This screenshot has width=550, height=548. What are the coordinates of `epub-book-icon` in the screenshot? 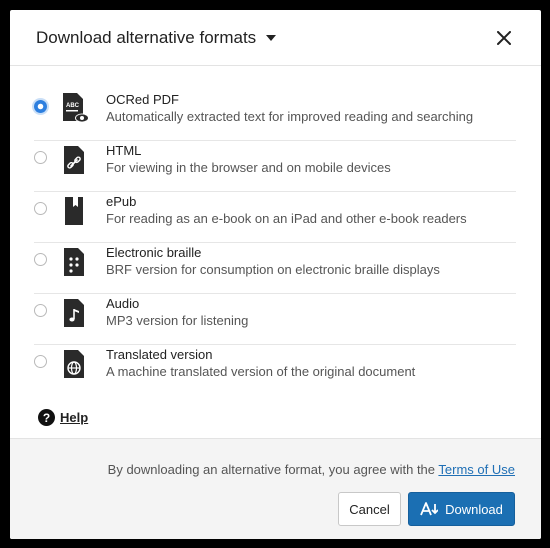 It's located at (74, 211).